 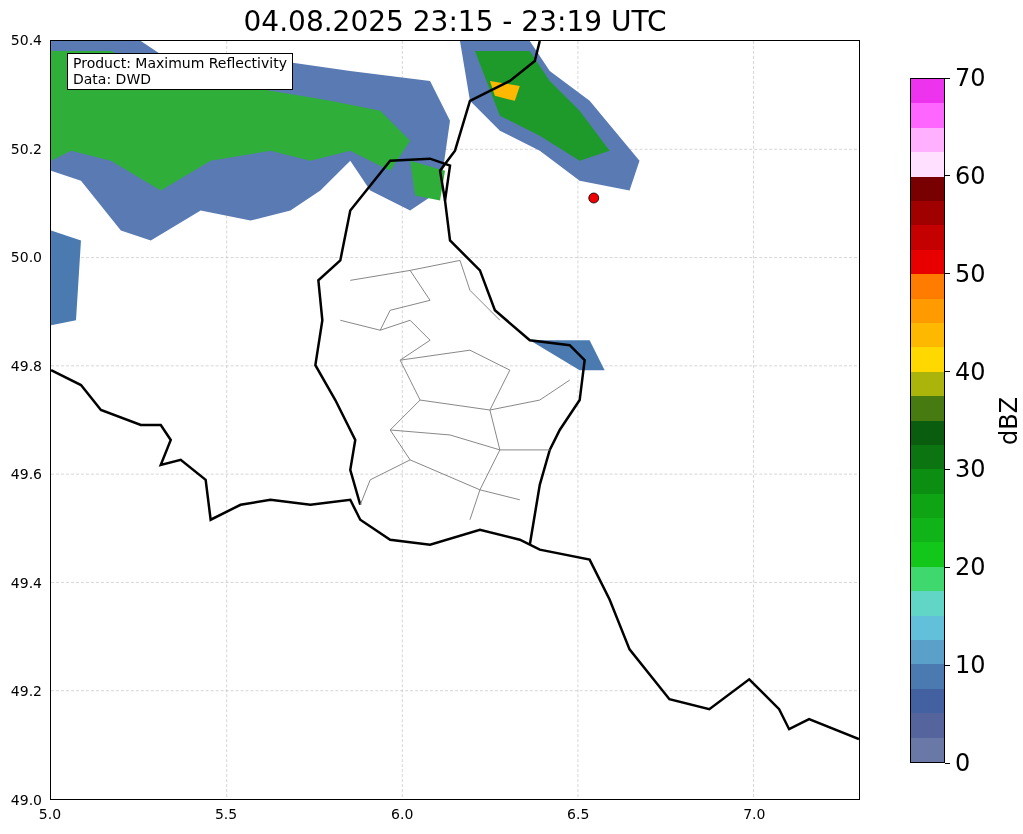 What do you see at coordinates (578, 814) in the screenshot?
I see `x-tick-label: 6.5` at bounding box center [578, 814].